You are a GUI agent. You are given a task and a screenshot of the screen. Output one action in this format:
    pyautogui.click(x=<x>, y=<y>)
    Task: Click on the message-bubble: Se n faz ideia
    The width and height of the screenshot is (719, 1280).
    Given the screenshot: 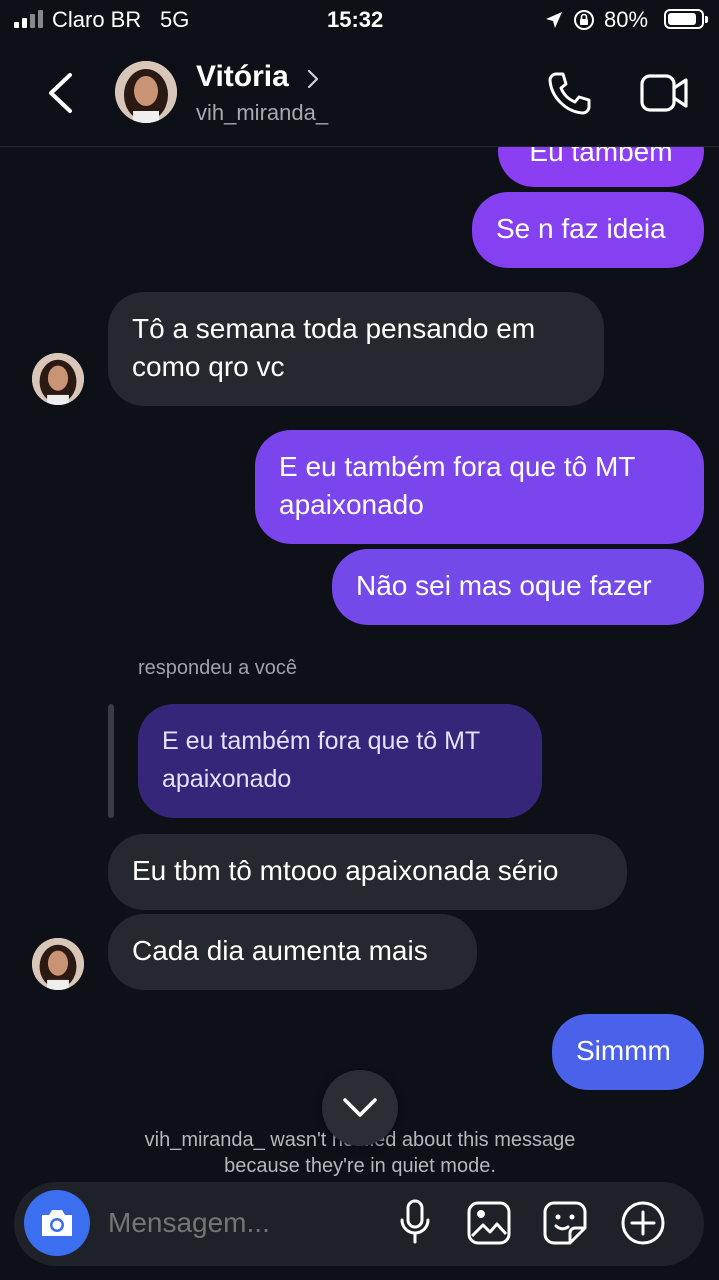 What is the action you would take?
    pyautogui.click(x=588, y=230)
    